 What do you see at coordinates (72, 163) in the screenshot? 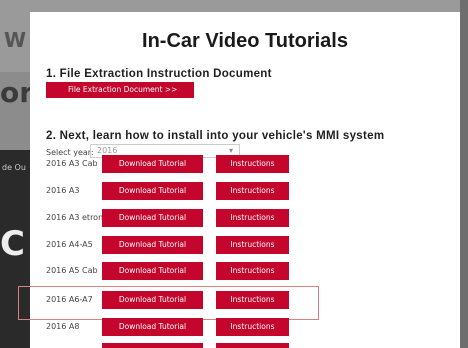
I see `model-name: 2016 A3 Cab` at bounding box center [72, 163].